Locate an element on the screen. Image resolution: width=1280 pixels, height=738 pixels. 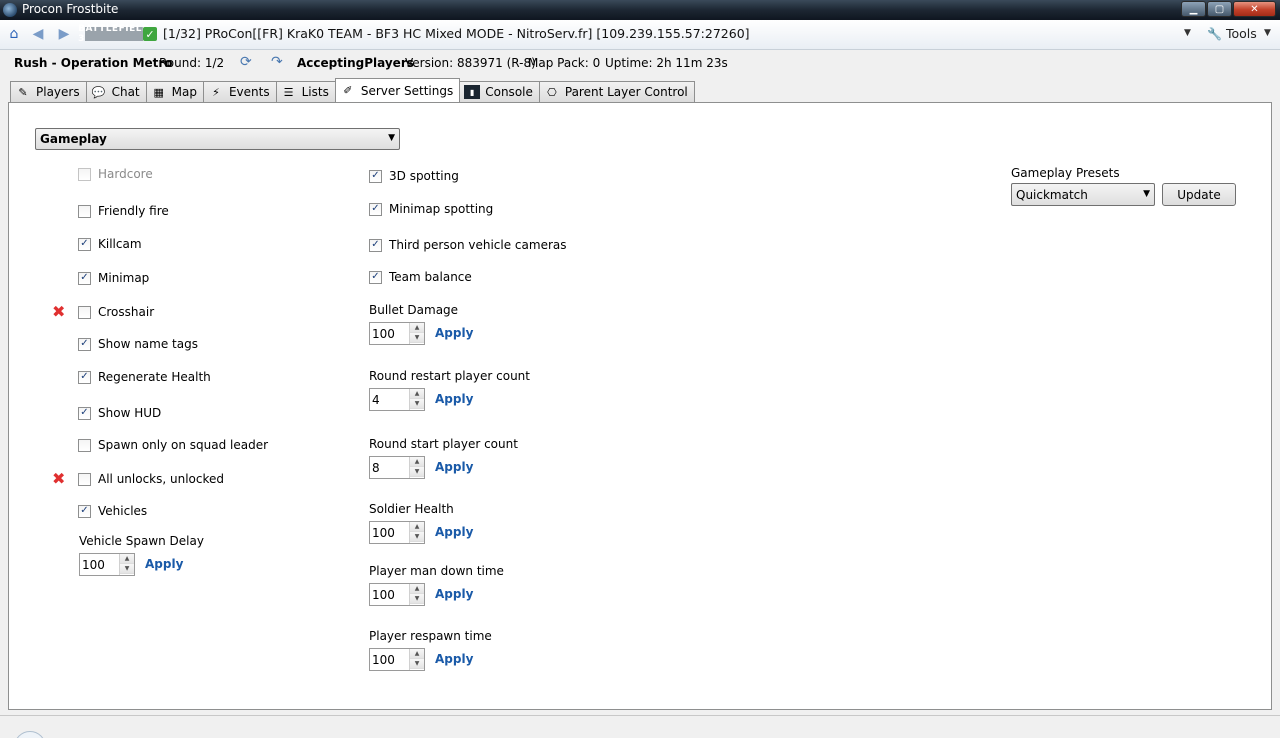
vehicles-checkbox: ✓ Vehicles is located at coordinates (112, 511).